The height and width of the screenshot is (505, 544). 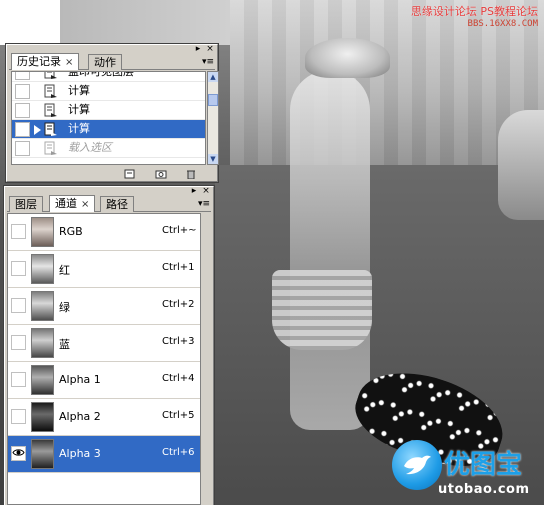 I want to click on trash-icon, so click(x=191, y=174).